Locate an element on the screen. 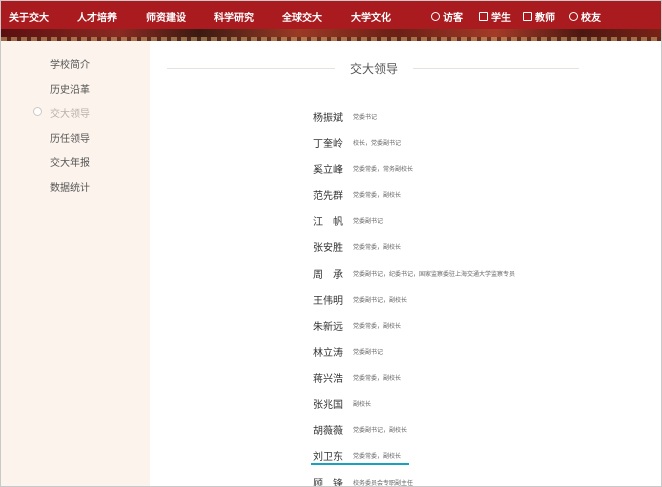  nav-faculty: 师资建设 is located at coordinates (166, 16).